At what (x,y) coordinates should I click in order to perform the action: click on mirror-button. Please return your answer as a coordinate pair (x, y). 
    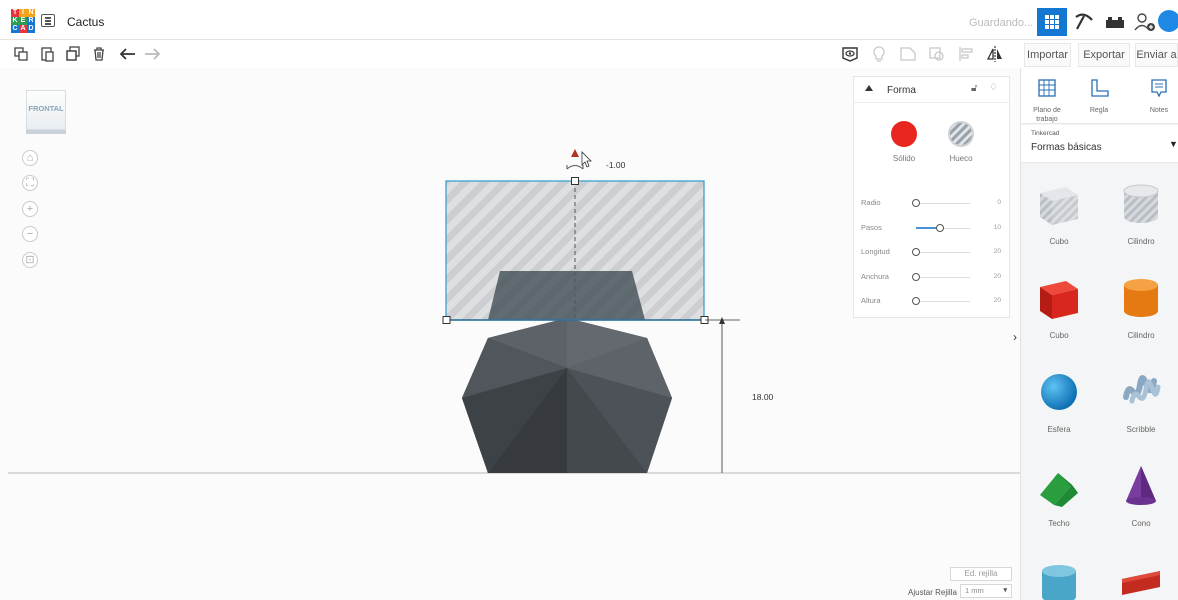
    Looking at the image, I should click on (995, 54).